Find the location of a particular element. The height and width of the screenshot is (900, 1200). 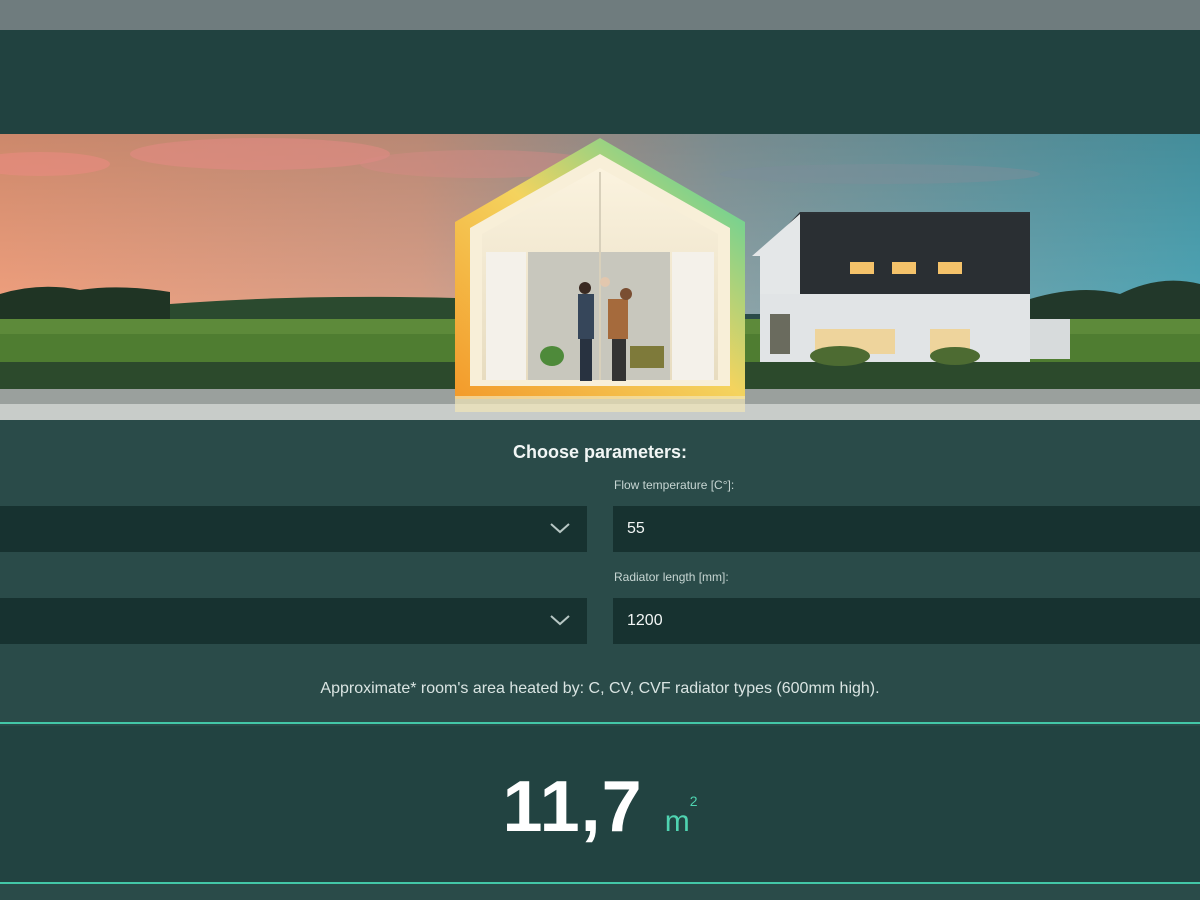

result-value: 11,7 is located at coordinates (572, 807).